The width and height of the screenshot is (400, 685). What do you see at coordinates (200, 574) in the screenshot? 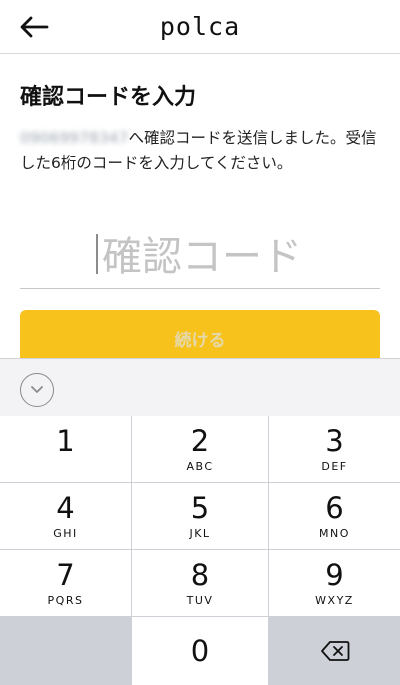
I see `key-number: 8` at bounding box center [200, 574].